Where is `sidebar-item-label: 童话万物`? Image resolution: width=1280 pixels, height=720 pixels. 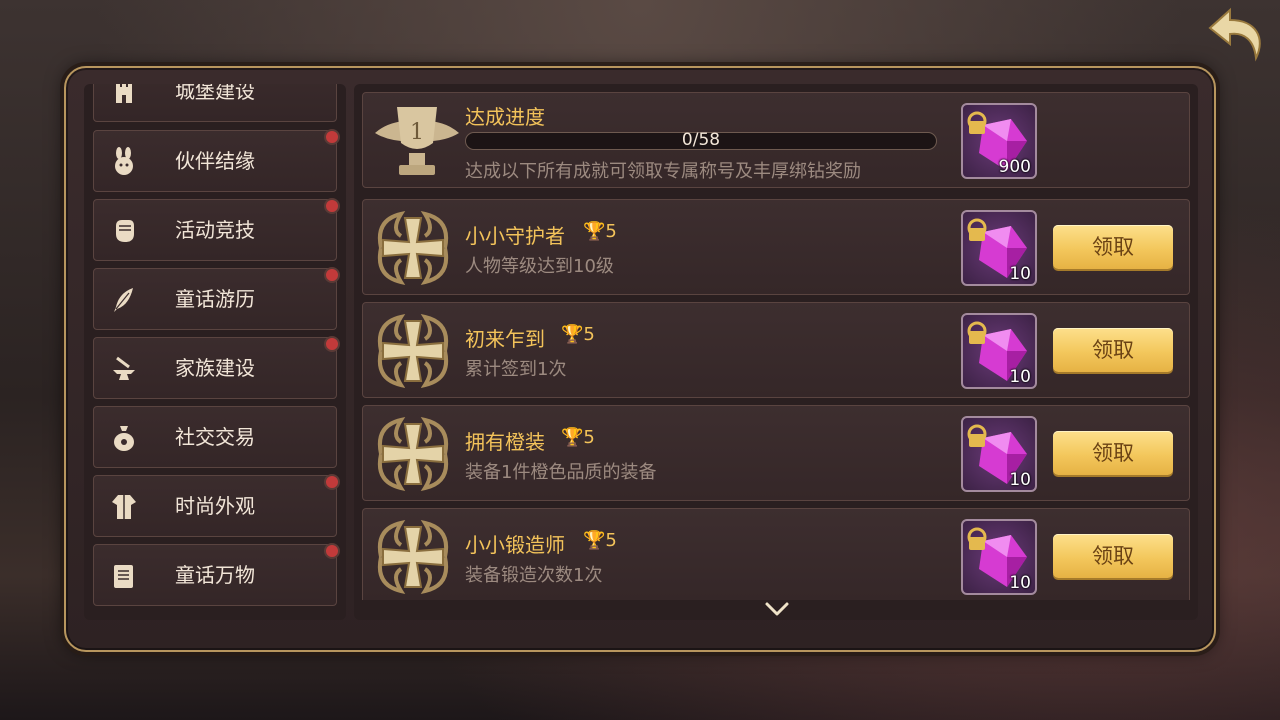 sidebar-item-label: 童话万物 is located at coordinates (215, 575).